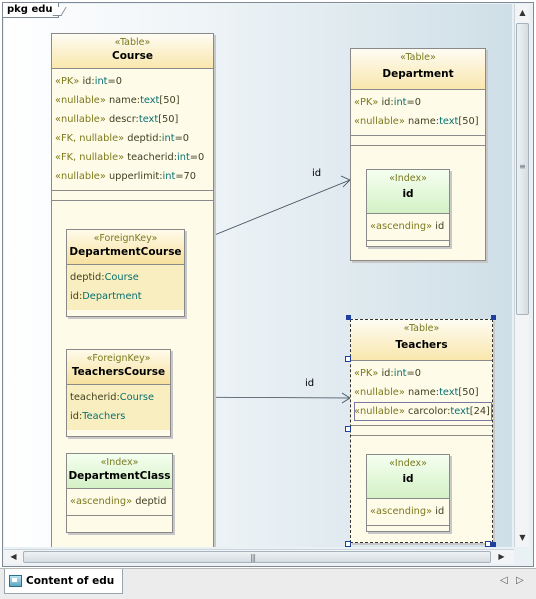  I want to click on teachers-attr-name: «nullable» name:text[50], so click(423, 392).